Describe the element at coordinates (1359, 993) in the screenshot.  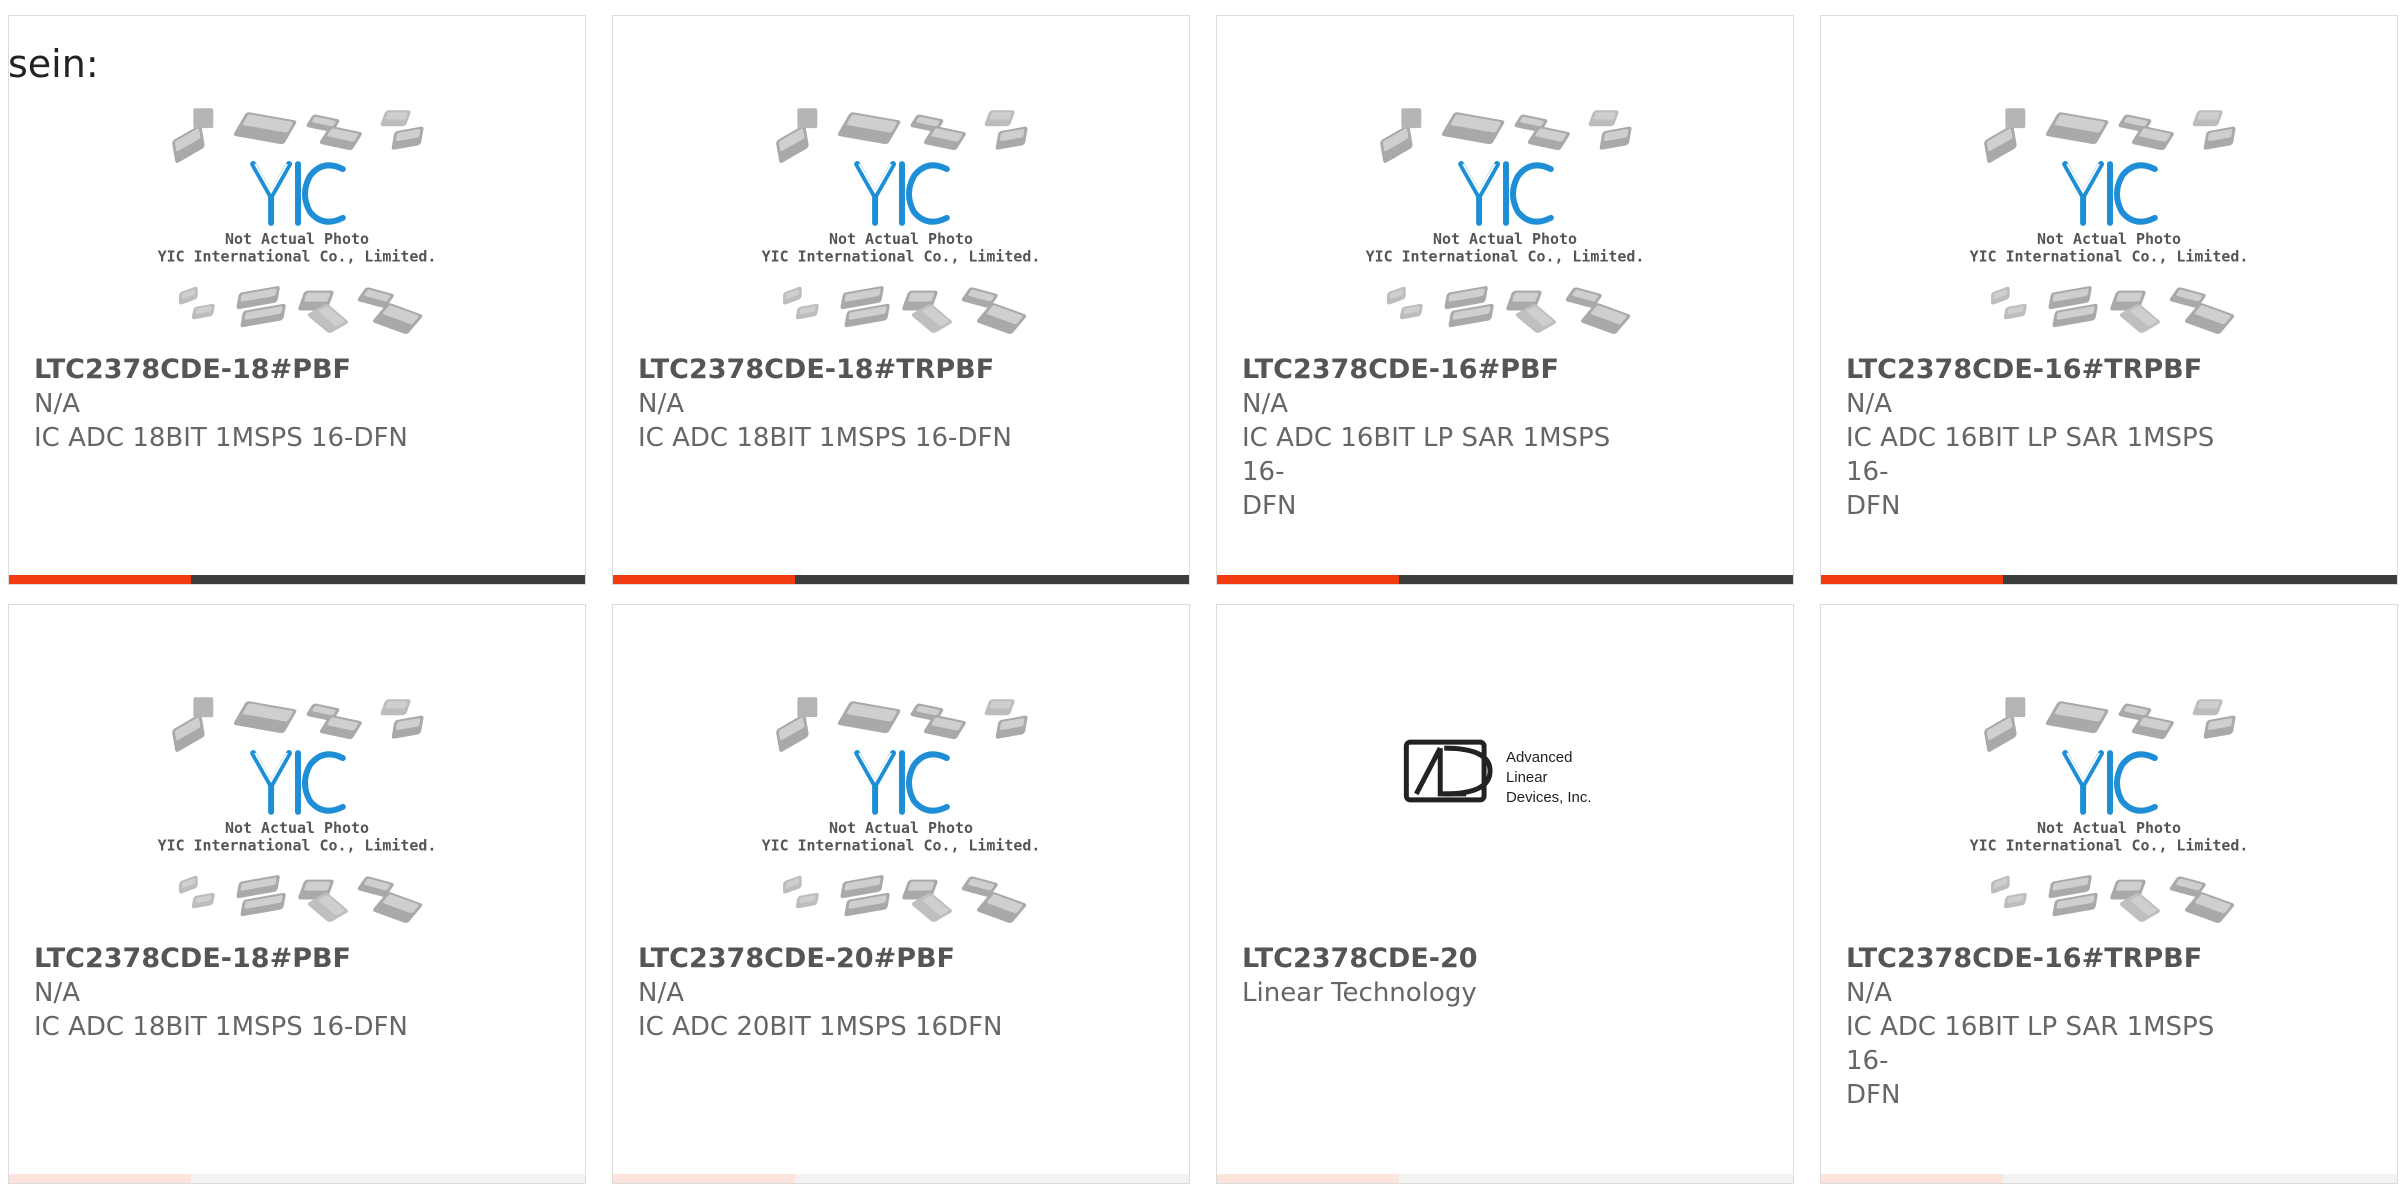
I see `manufacturer: Linear Technology` at that location.